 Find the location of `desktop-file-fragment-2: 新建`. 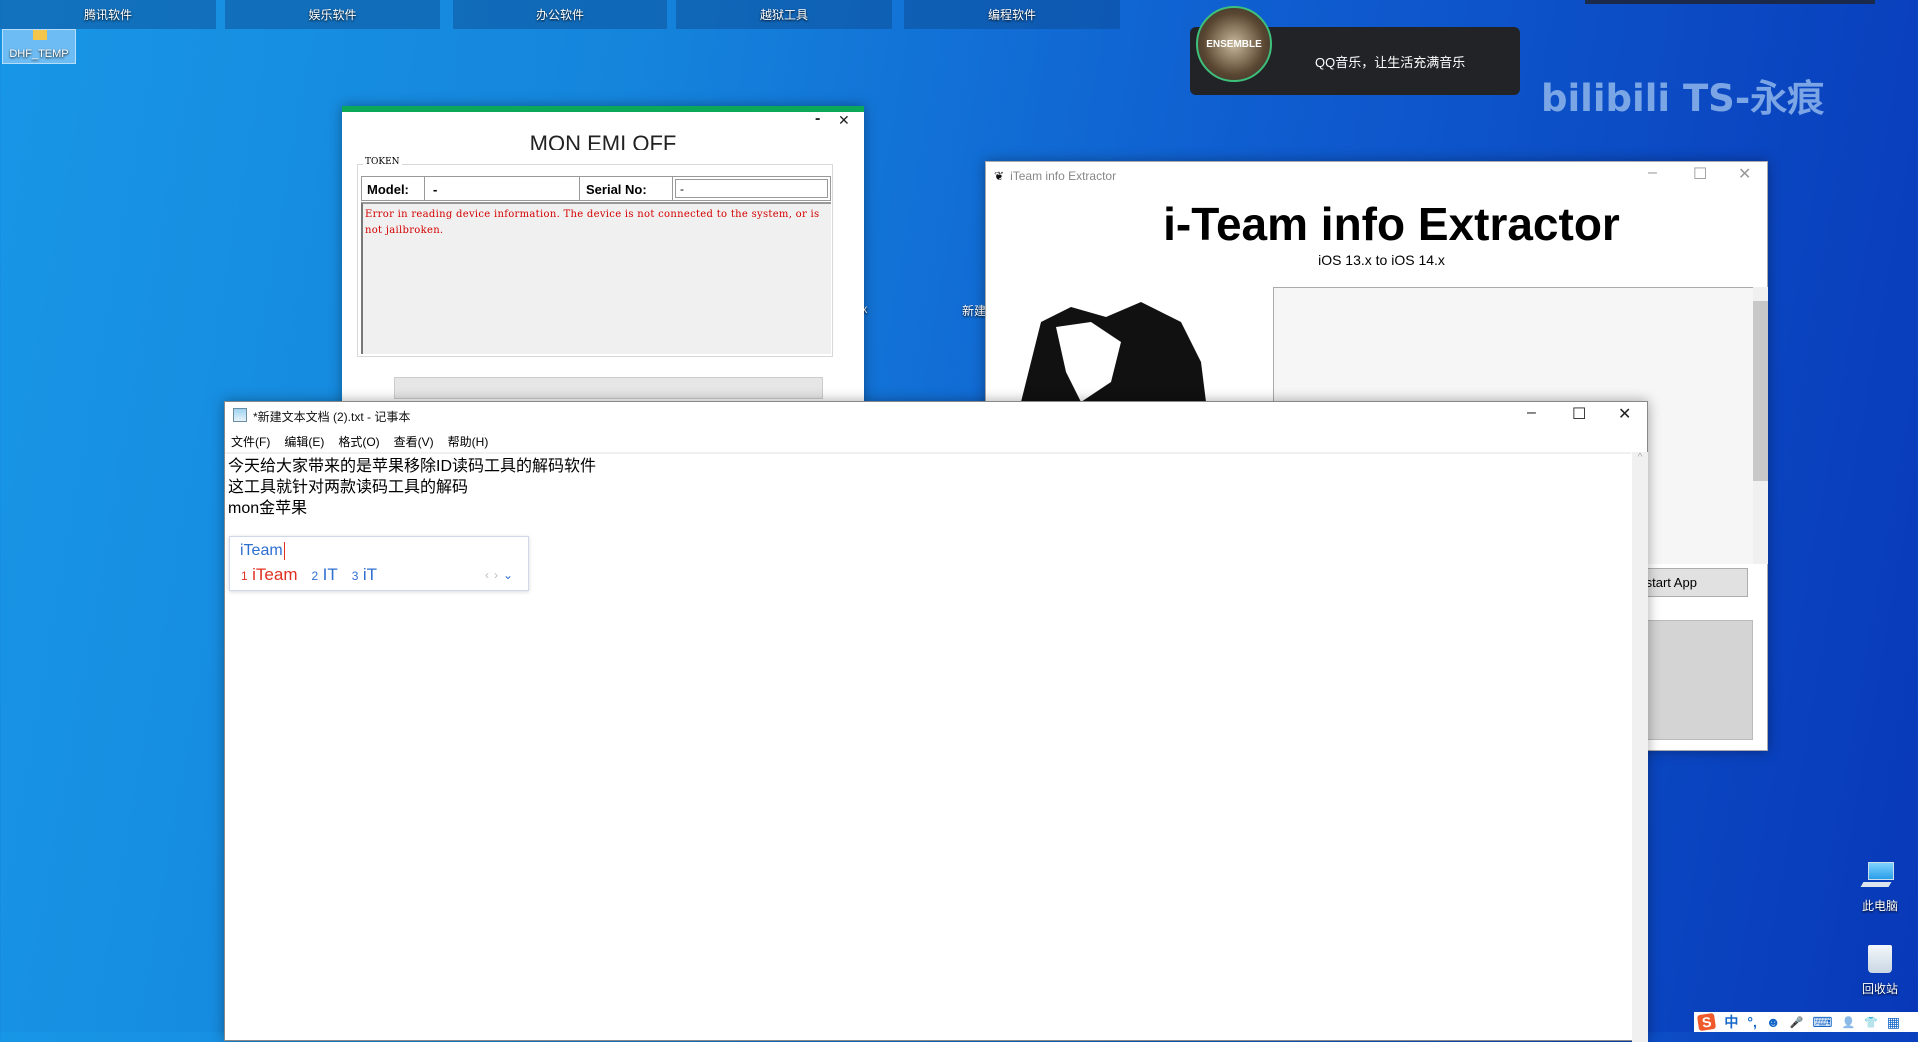

desktop-file-fragment-2: 新建 is located at coordinates (974, 310).